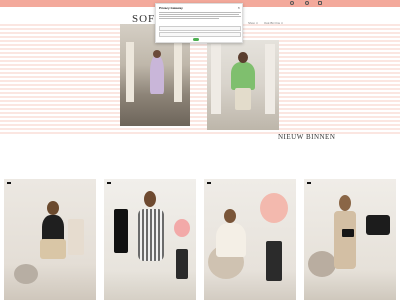 The width and height of the screenshot is (400, 300). What do you see at coordinates (171, 8) in the screenshot?
I see `modal-title: Privacy Gateway` at bounding box center [171, 8].